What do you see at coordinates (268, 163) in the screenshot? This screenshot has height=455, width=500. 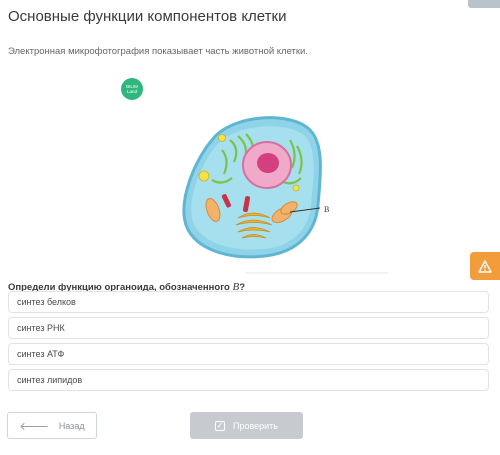 I see `nucleolus` at bounding box center [268, 163].